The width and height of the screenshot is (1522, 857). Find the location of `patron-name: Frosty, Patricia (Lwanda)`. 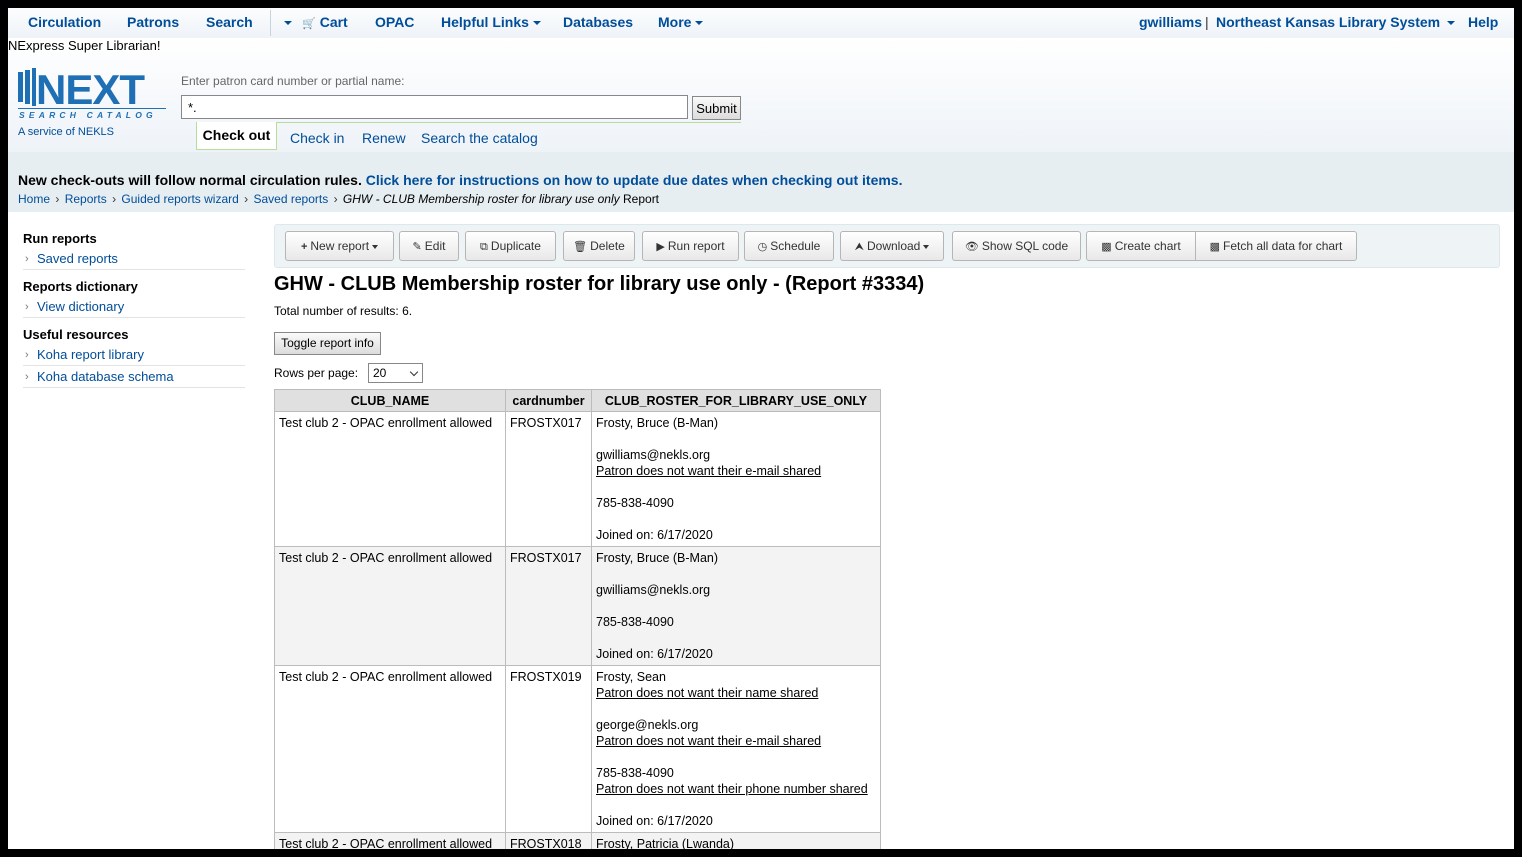

patron-name: Frosty, Patricia (Lwanda) is located at coordinates (665, 843).